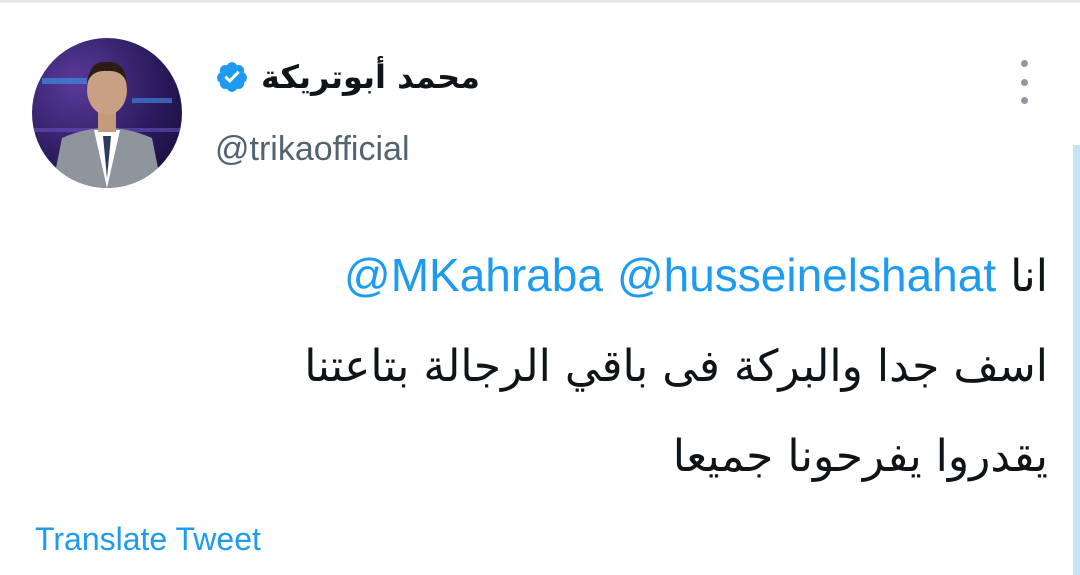 This screenshot has height=575, width=1080. What do you see at coordinates (148, 539) in the screenshot?
I see `translate-tweet-link: Translate Tweet` at bounding box center [148, 539].